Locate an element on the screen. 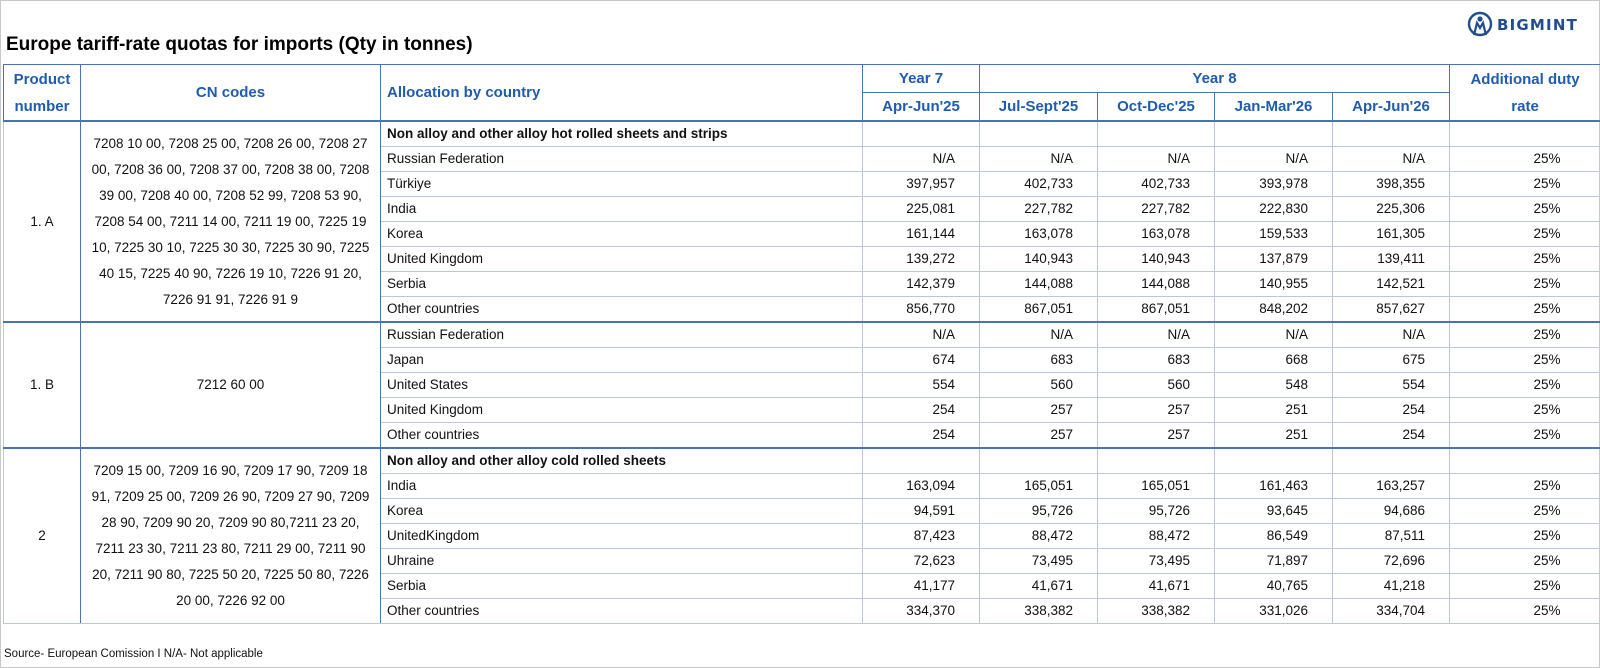 The height and width of the screenshot is (668, 1600). quota-value: 222,830 is located at coordinates (1273, 209).